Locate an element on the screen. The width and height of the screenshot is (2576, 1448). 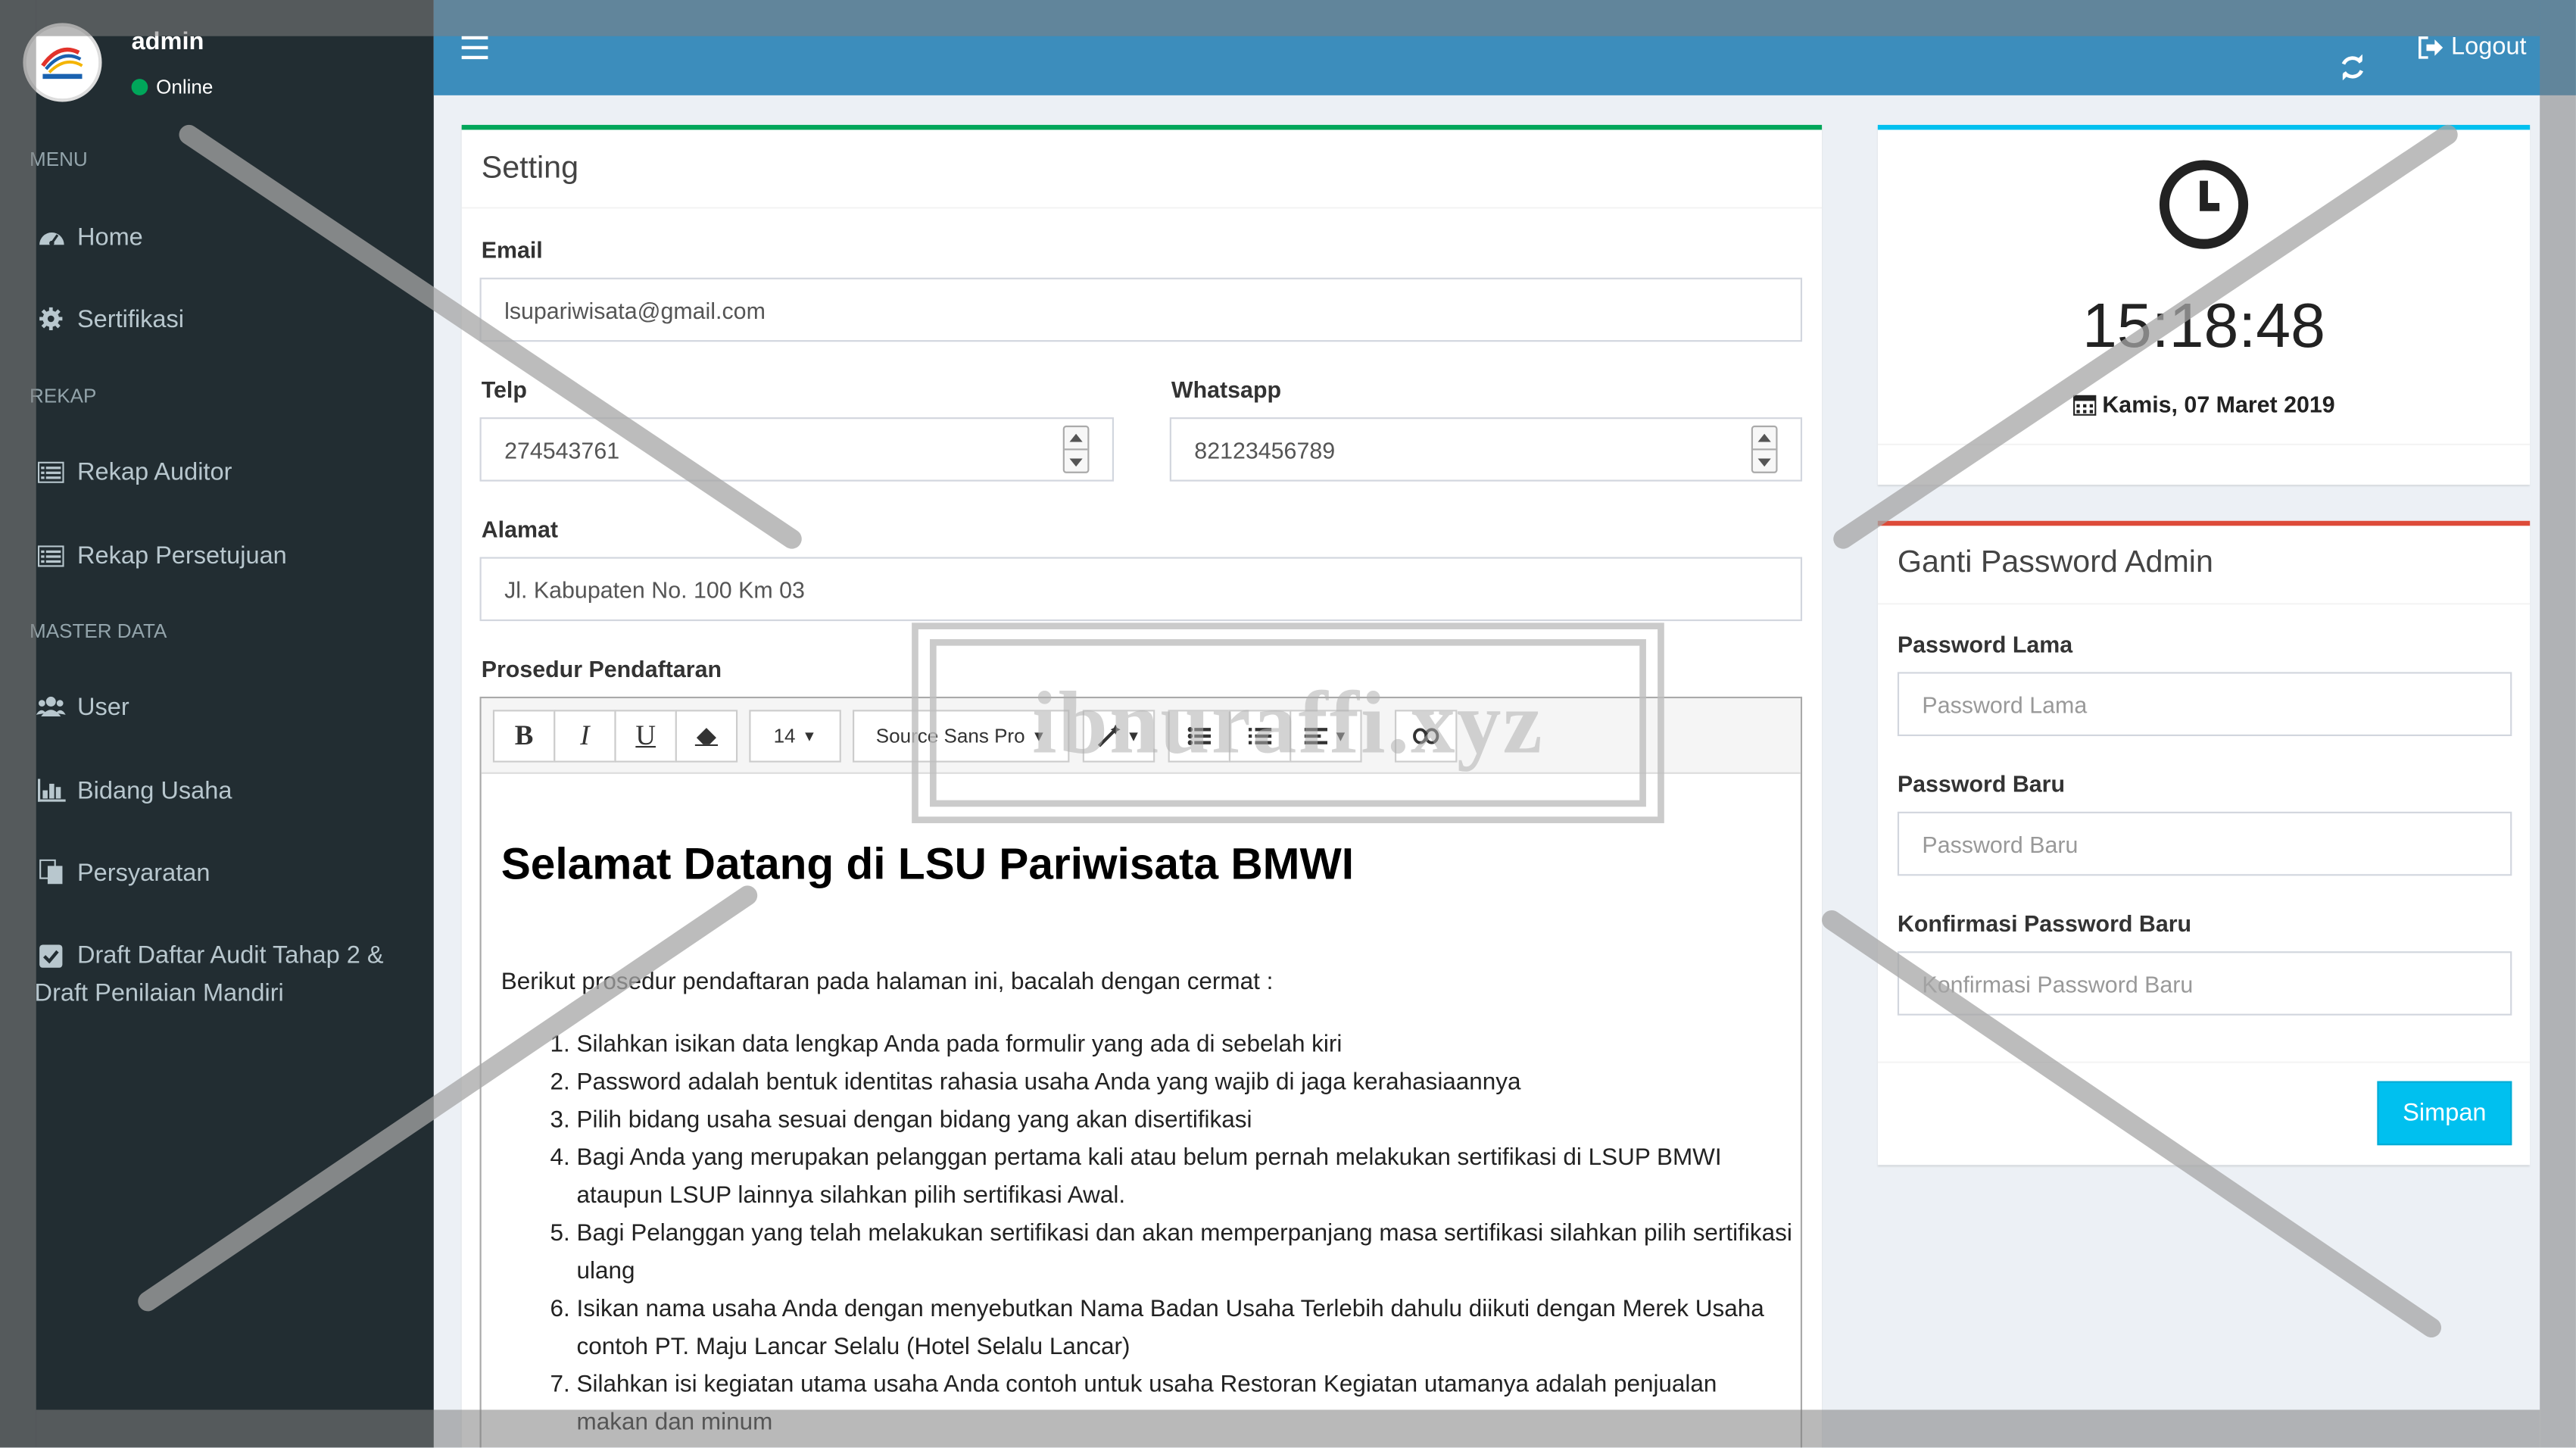
clock-date-text: Kamis, 07 Maret 2019 is located at coordinates (2218, 404).